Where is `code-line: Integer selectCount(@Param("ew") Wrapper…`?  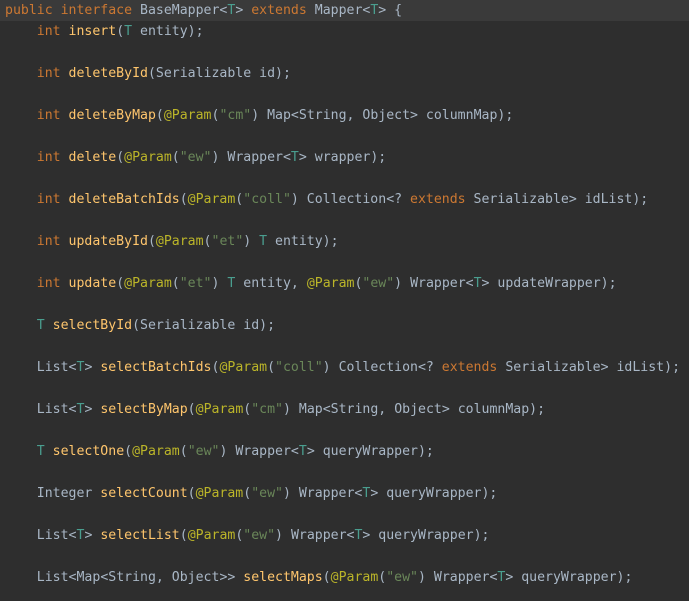 code-line: Integer selectCount(@Param("ew") Wrapper… is located at coordinates (344, 493).